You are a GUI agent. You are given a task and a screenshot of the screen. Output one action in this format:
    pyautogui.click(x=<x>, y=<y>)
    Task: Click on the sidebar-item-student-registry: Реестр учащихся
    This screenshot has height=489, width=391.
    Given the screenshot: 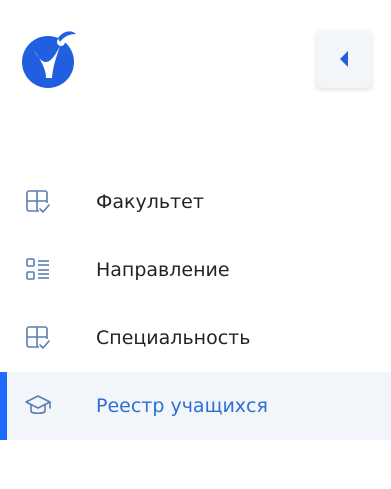 What is the action you would take?
    pyautogui.click(x=195, y=406)
    